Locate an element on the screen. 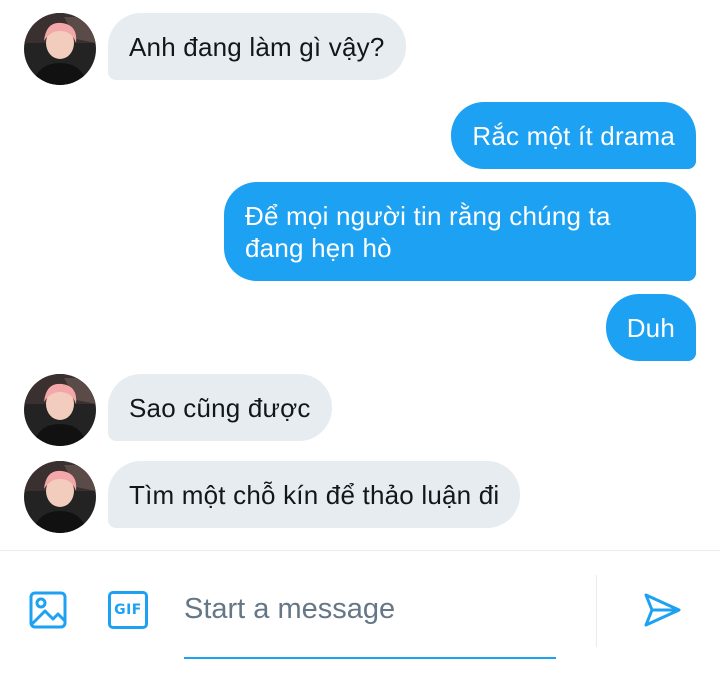 The width and height of the screenshot is (720, 675). message-text: Duh is located at coordinates (650, 328).